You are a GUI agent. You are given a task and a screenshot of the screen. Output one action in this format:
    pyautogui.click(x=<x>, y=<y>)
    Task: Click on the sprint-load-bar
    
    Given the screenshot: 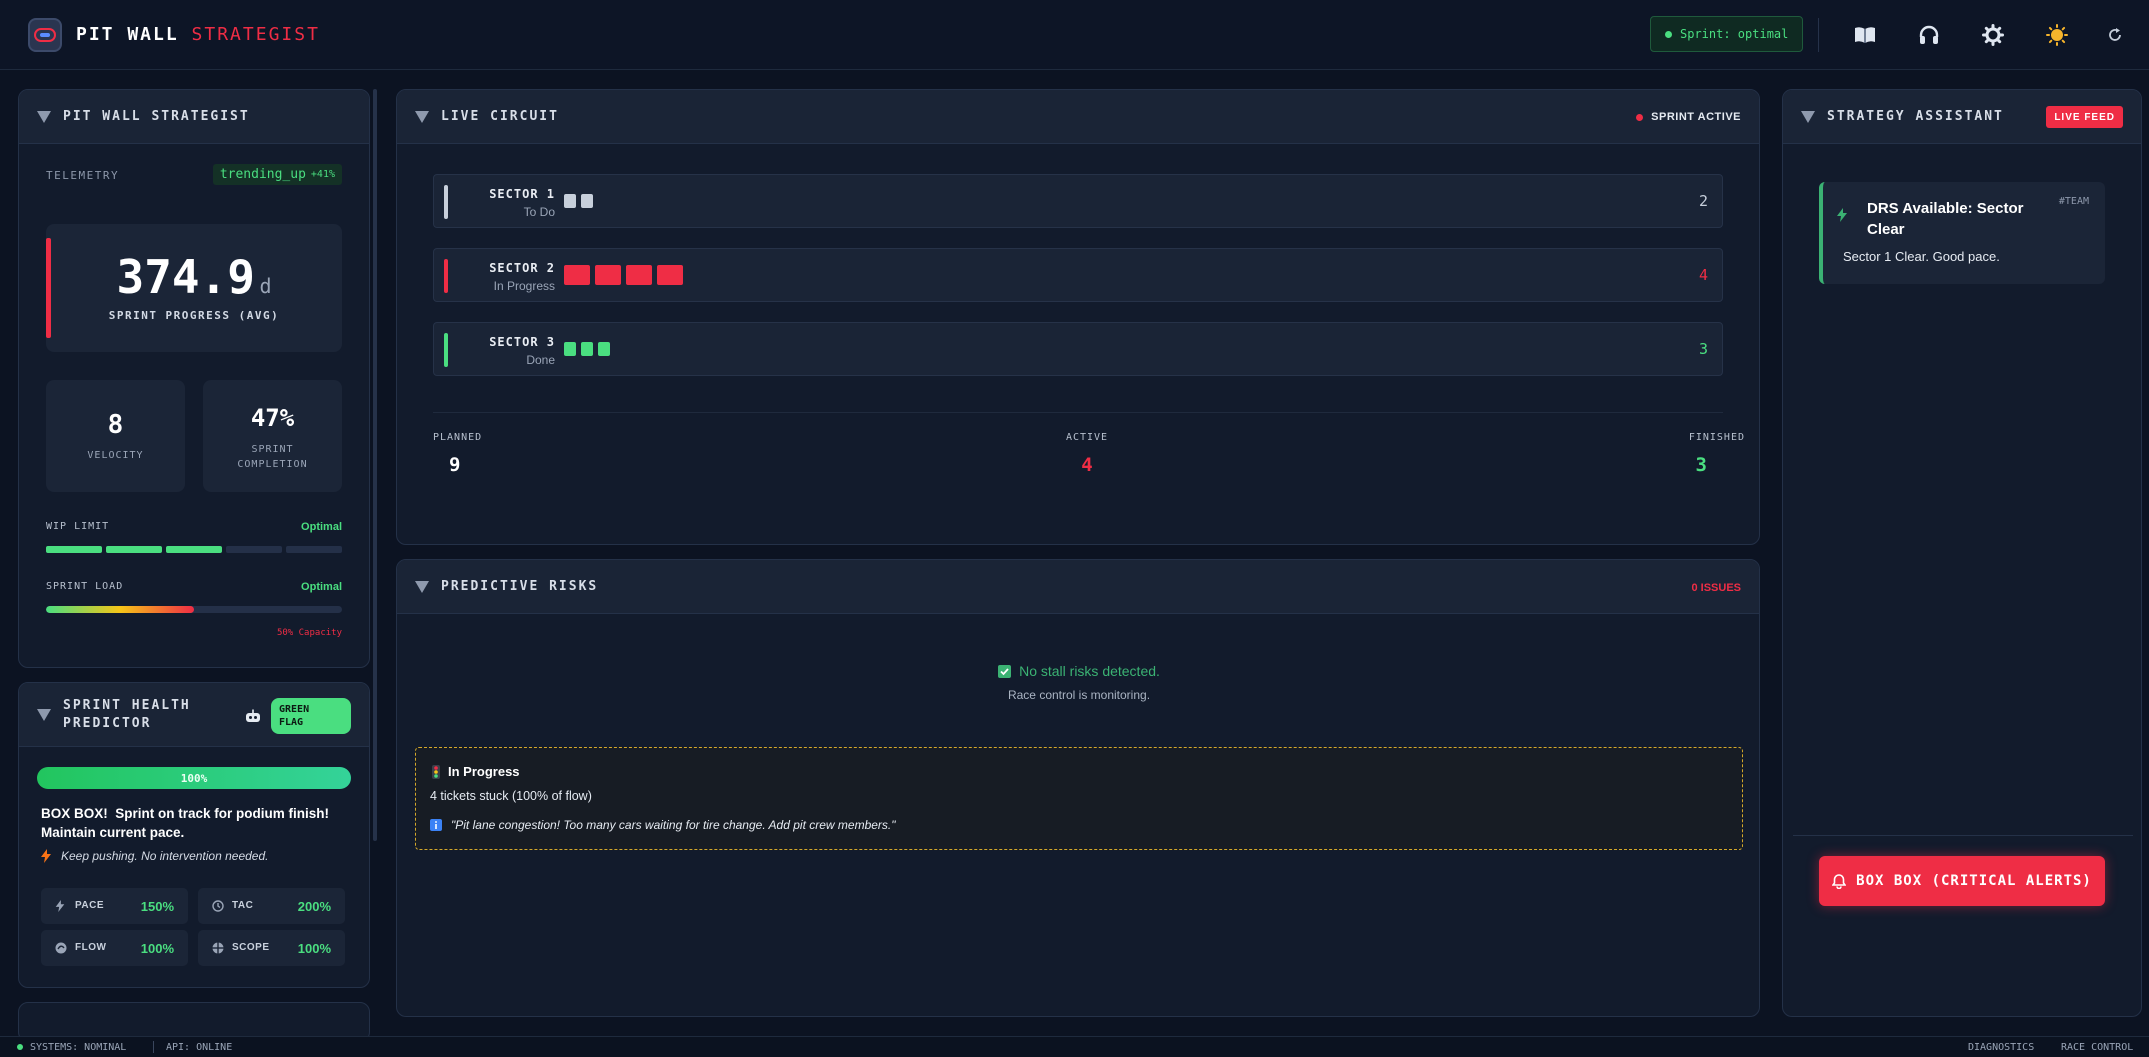 What is the action you would take?
    pyautogui.click(x=194, y=609)
    